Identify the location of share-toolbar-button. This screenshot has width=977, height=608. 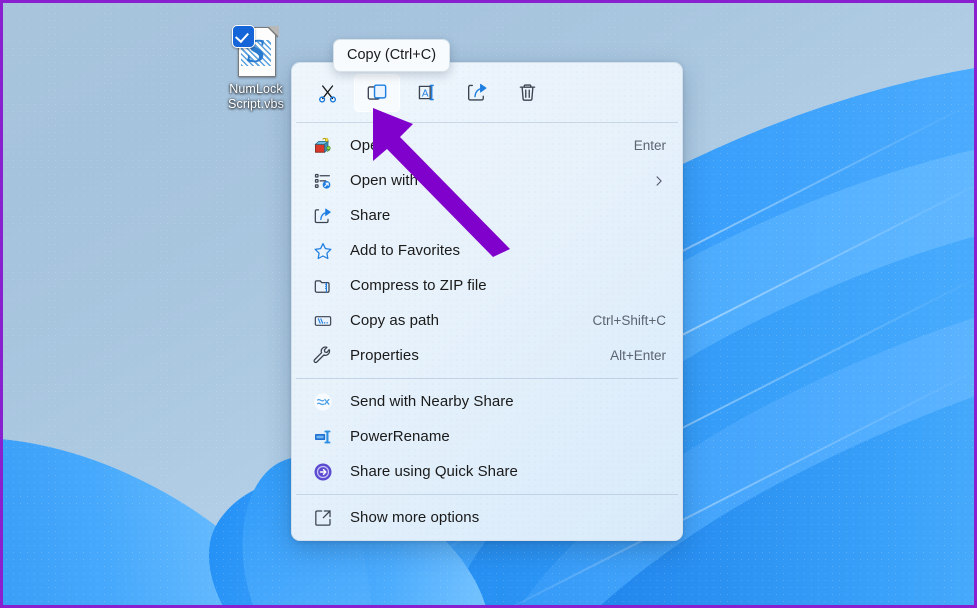
(477, 93).